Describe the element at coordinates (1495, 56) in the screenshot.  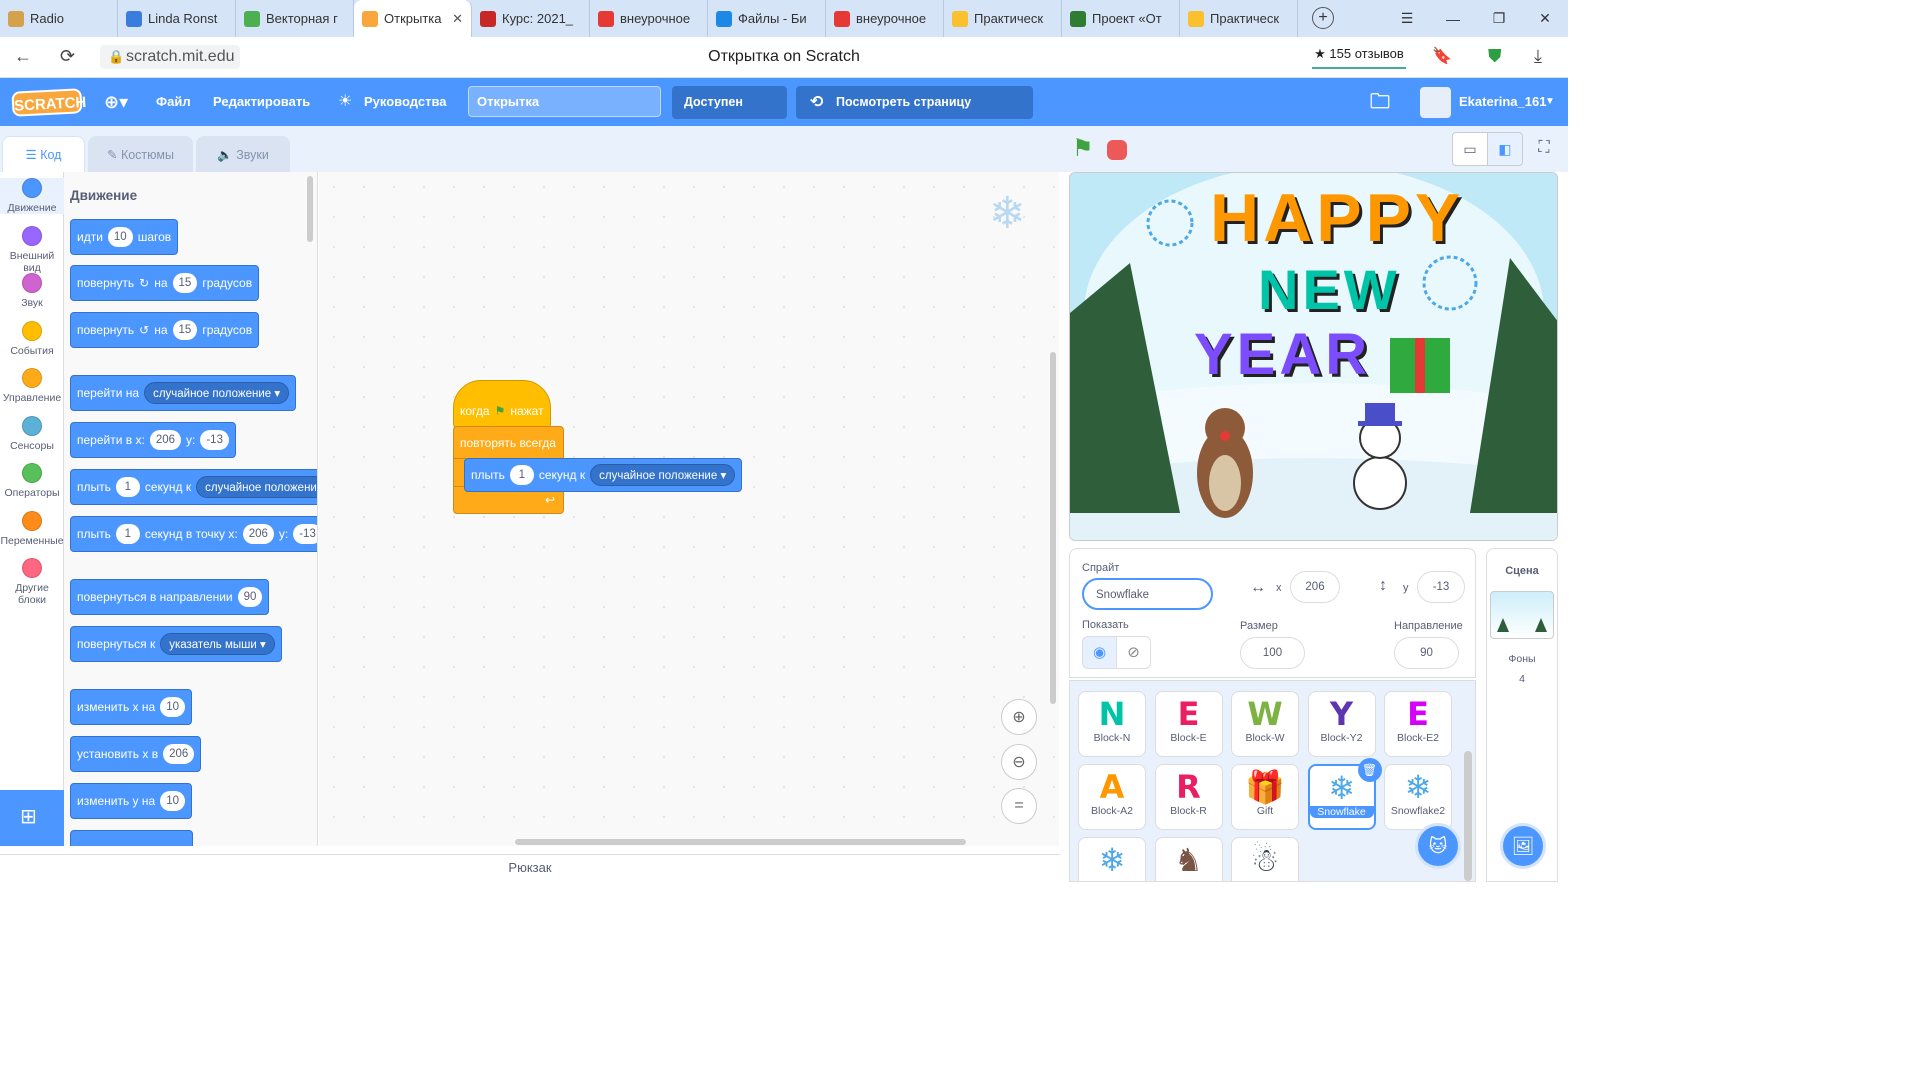
I see `shield-icon: ⛊` at that location.